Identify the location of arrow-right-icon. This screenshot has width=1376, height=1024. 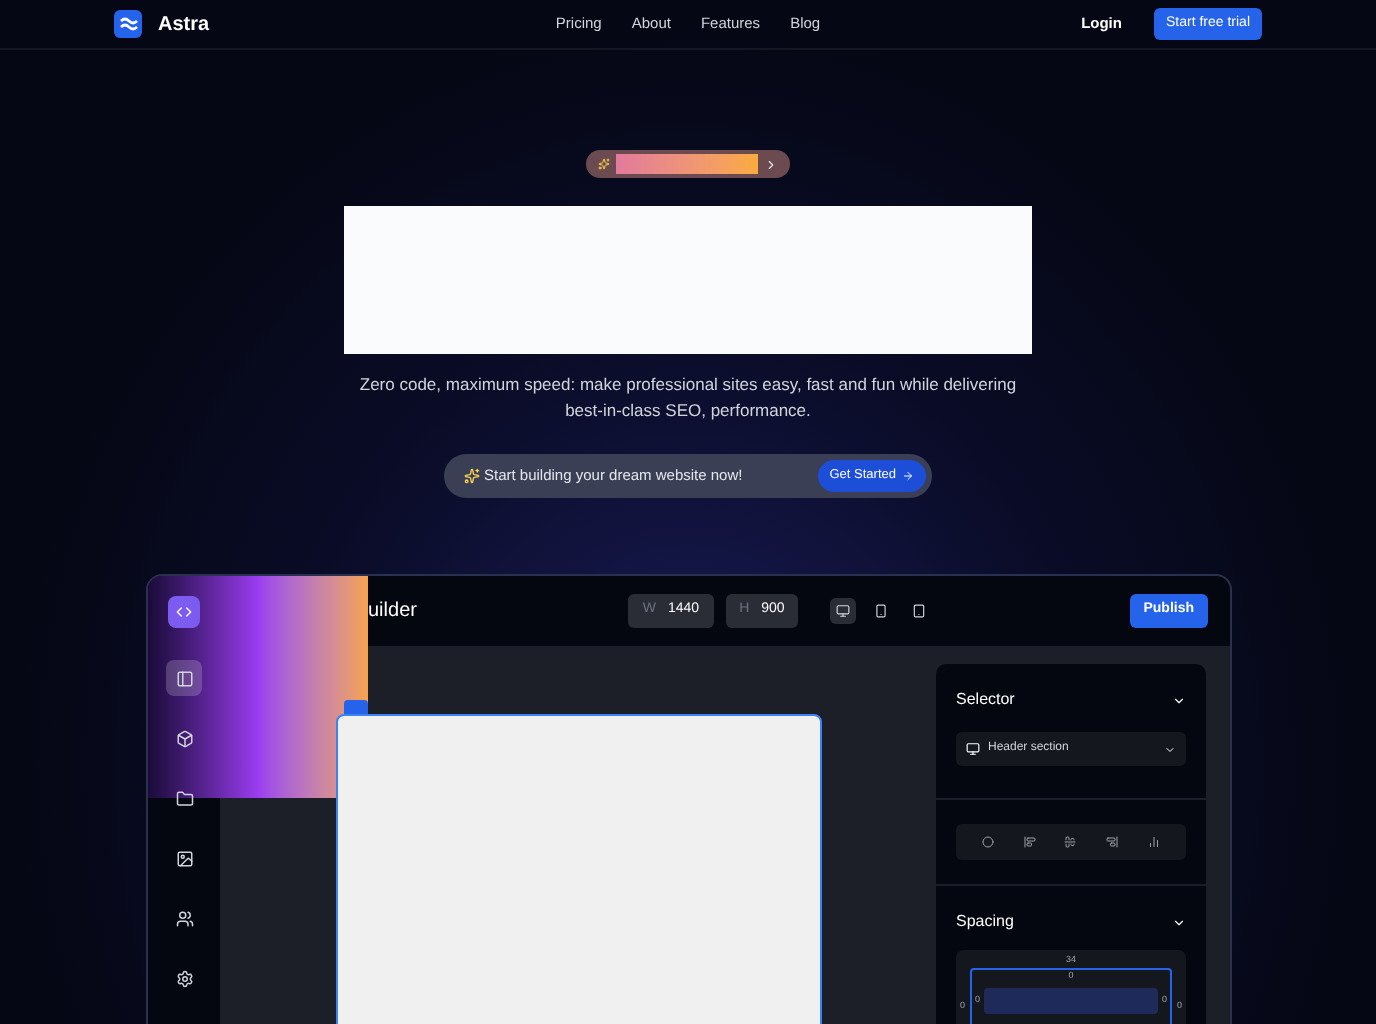
(908, 476).